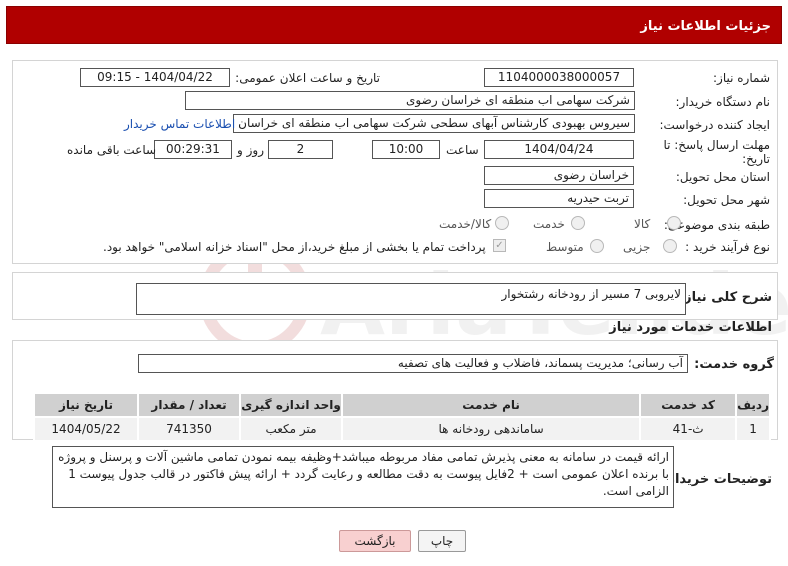 This screenshot has height=566, width=788. What do you see at coordinates (462, 150) in the screenshot?
I see `deadline-time-label: ساعت` at bounding box center [462, 150].